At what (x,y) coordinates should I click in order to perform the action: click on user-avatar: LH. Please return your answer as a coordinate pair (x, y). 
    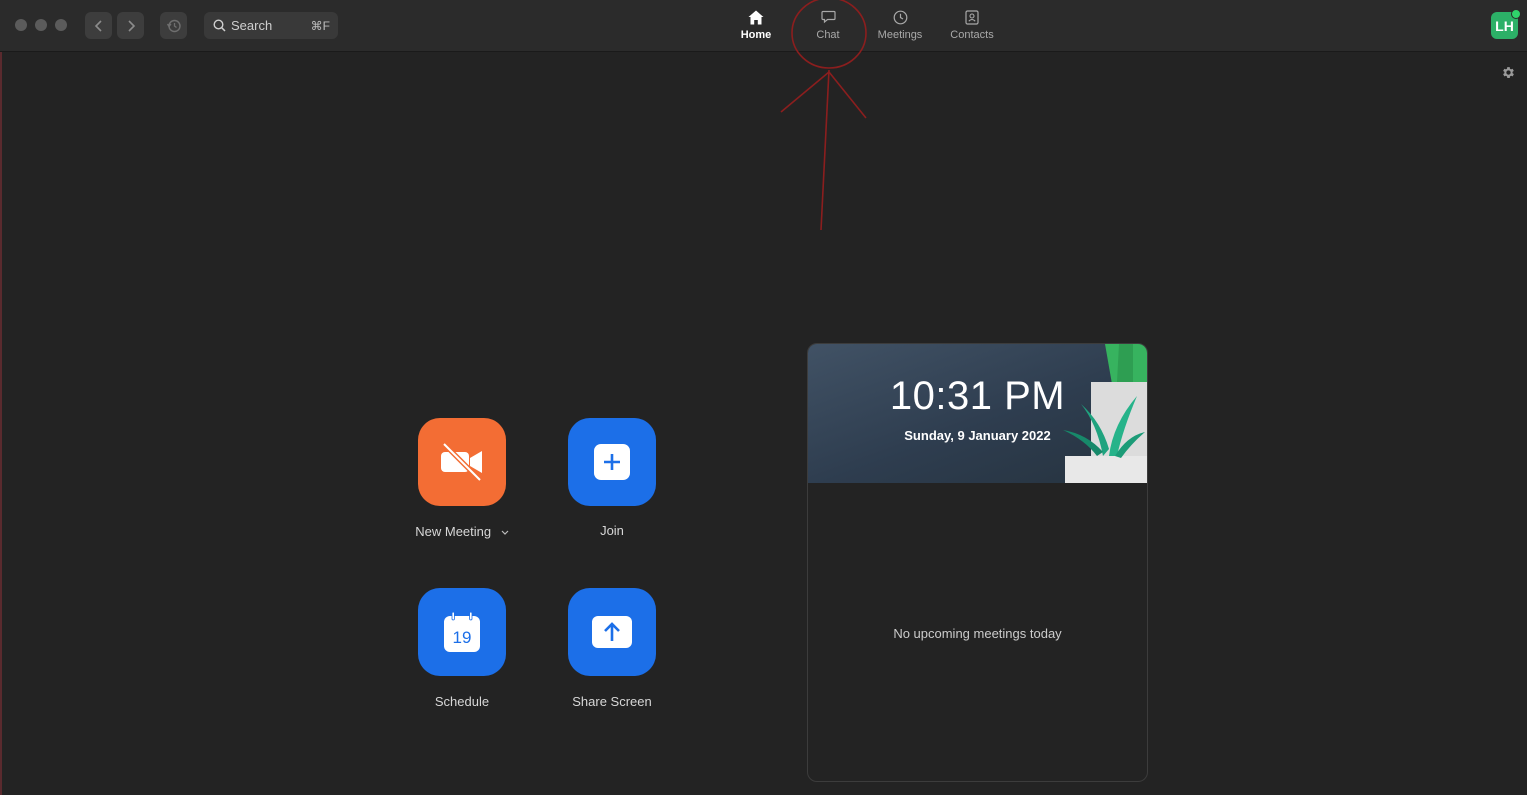
    Looking at the image, I should click on (1506, 24).